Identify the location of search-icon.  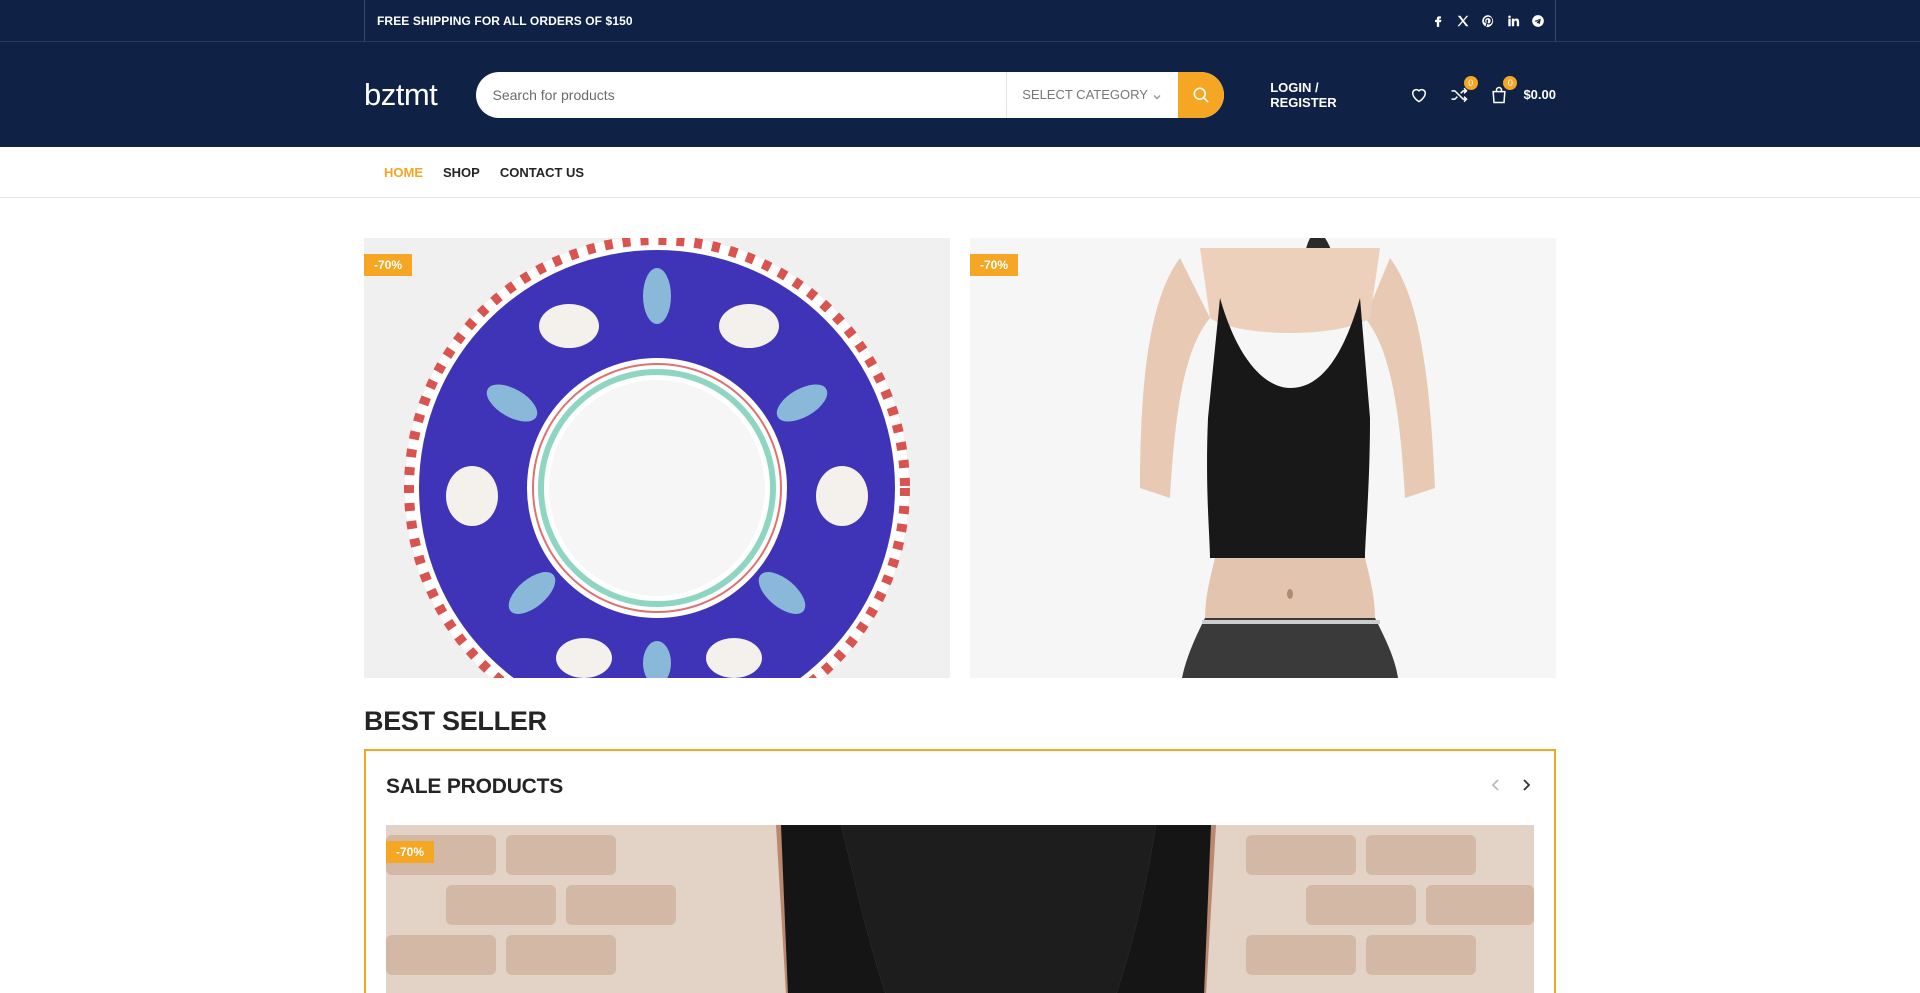
(1201, 95).